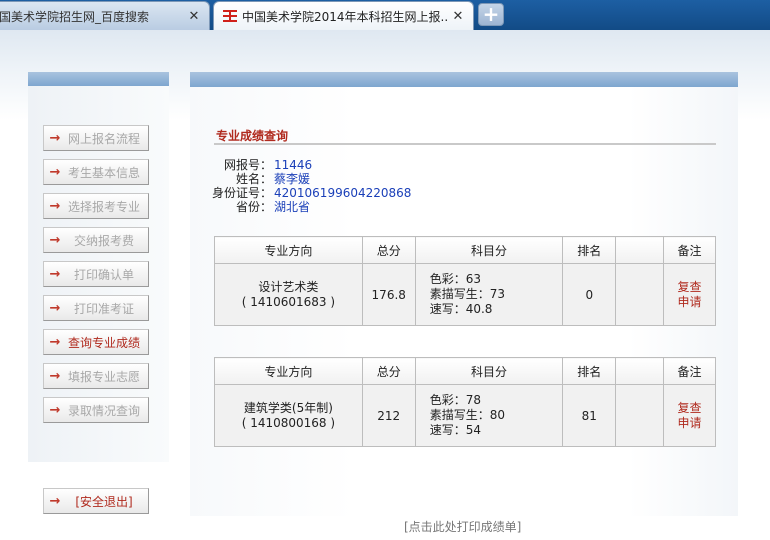 The image size is (770, 540). I want to click on browser-tab-active: 中国美术学院2014年本科招生网上报... ✕, so click(343, 15).